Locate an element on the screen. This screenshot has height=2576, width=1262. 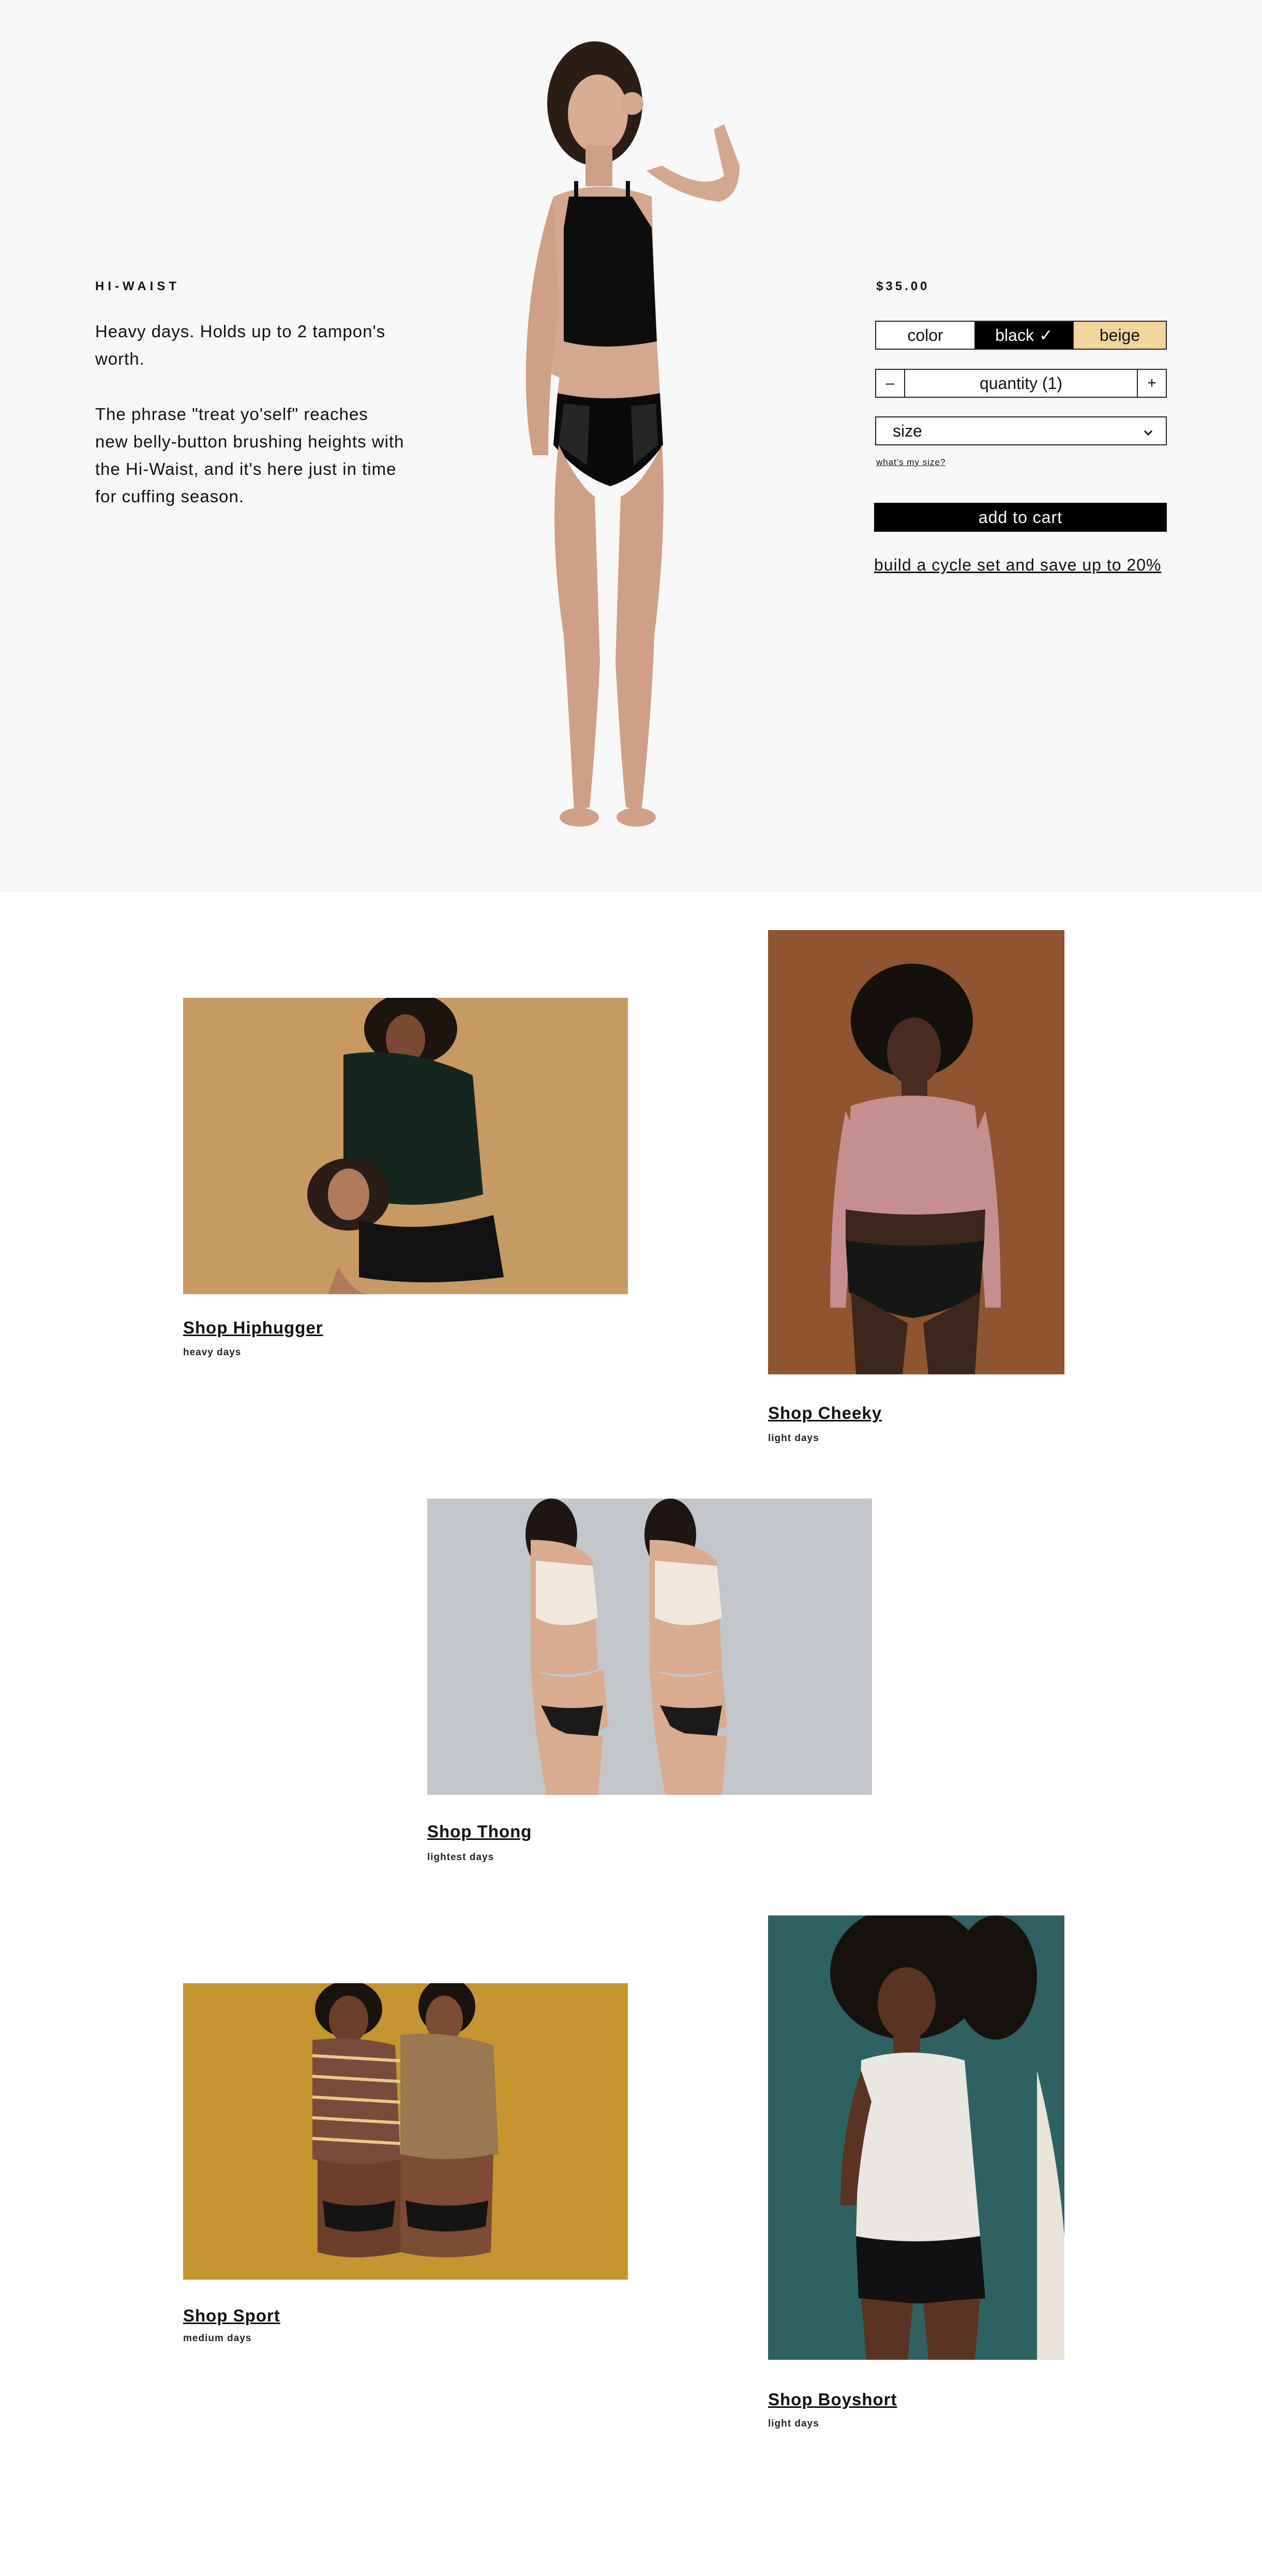
color-option-beige-label: beige is located at coordinates (1119, 335).